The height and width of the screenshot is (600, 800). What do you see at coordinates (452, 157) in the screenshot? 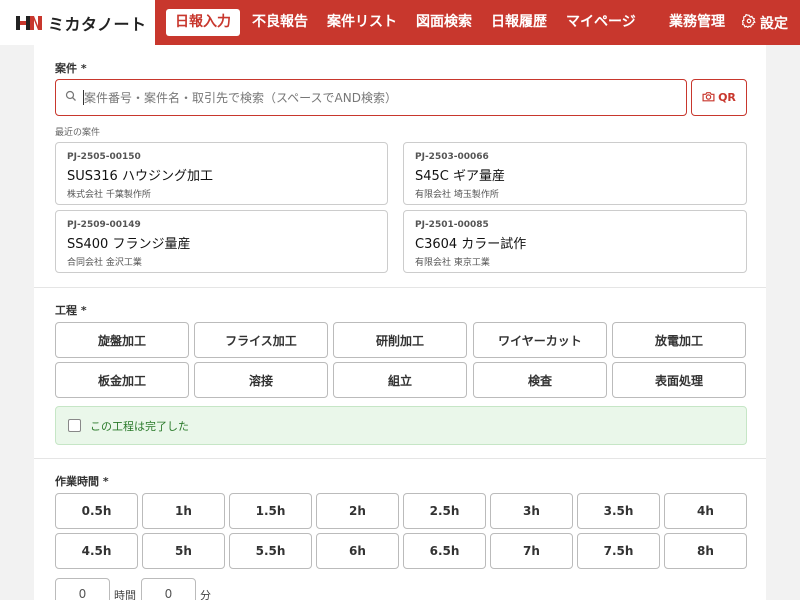
I see `project-id: PJ-2503-00066` at bounding box center [452, 157].